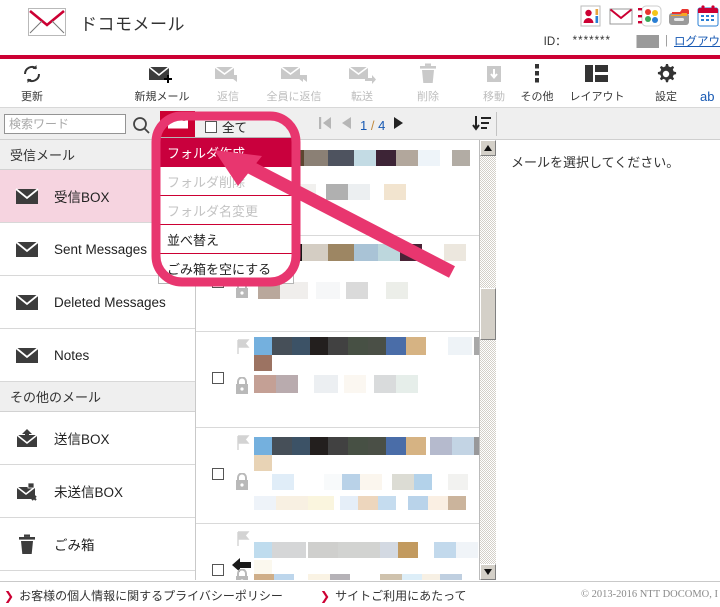  Describe the element at coordinates (597, 97) in the screenshot. I see `layout-label: レイアウト` at that location.